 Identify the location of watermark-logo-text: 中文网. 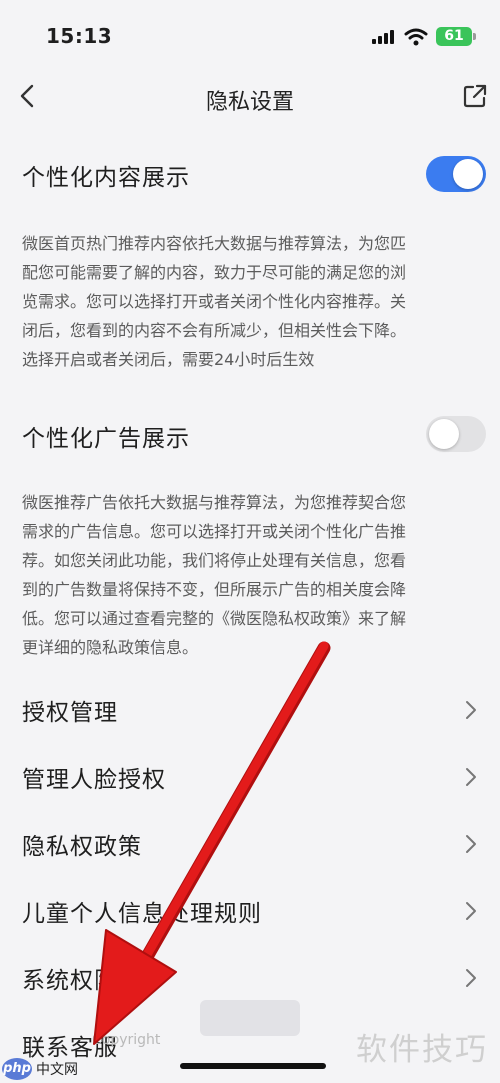
(57, 1070).